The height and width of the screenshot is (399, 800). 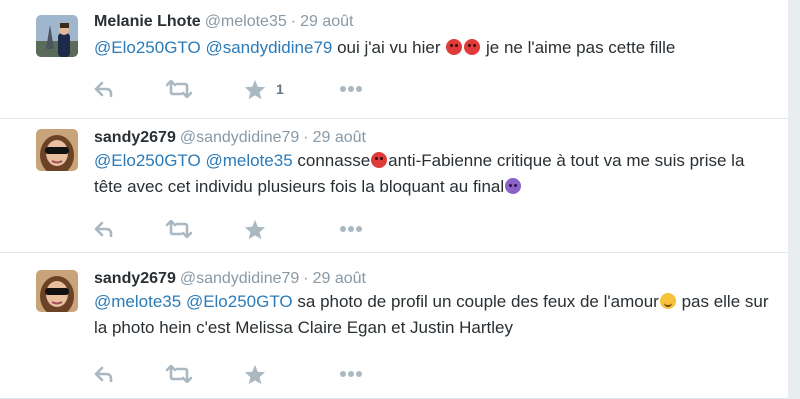 What do you see at coordinates (147, 21) in the screenshot?
I see `fullname: Melanie Lhote` at bounding box center [147, 21].